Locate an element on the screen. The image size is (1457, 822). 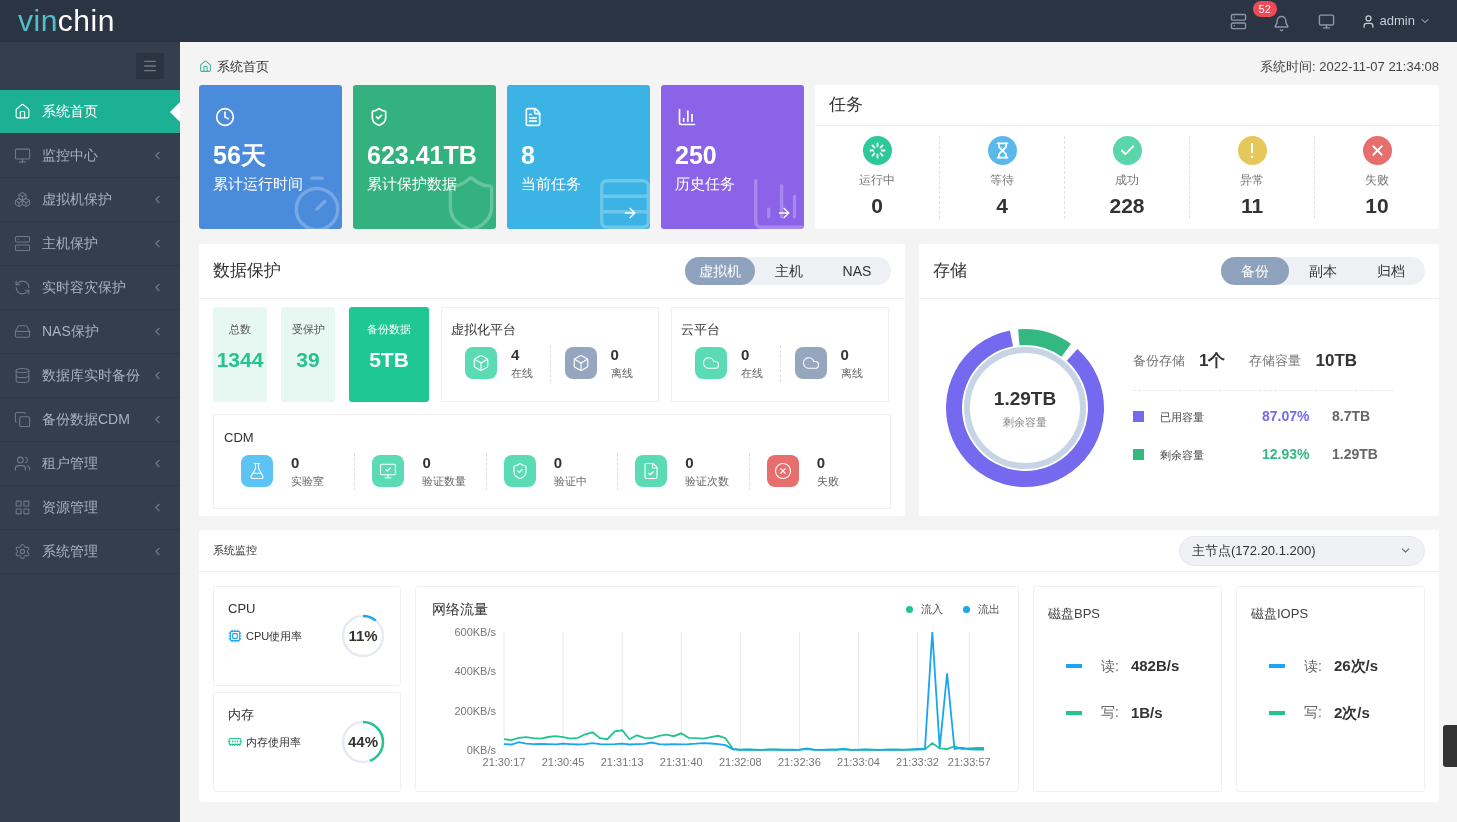
shield-check-icon is located at coordinates (379, 117).